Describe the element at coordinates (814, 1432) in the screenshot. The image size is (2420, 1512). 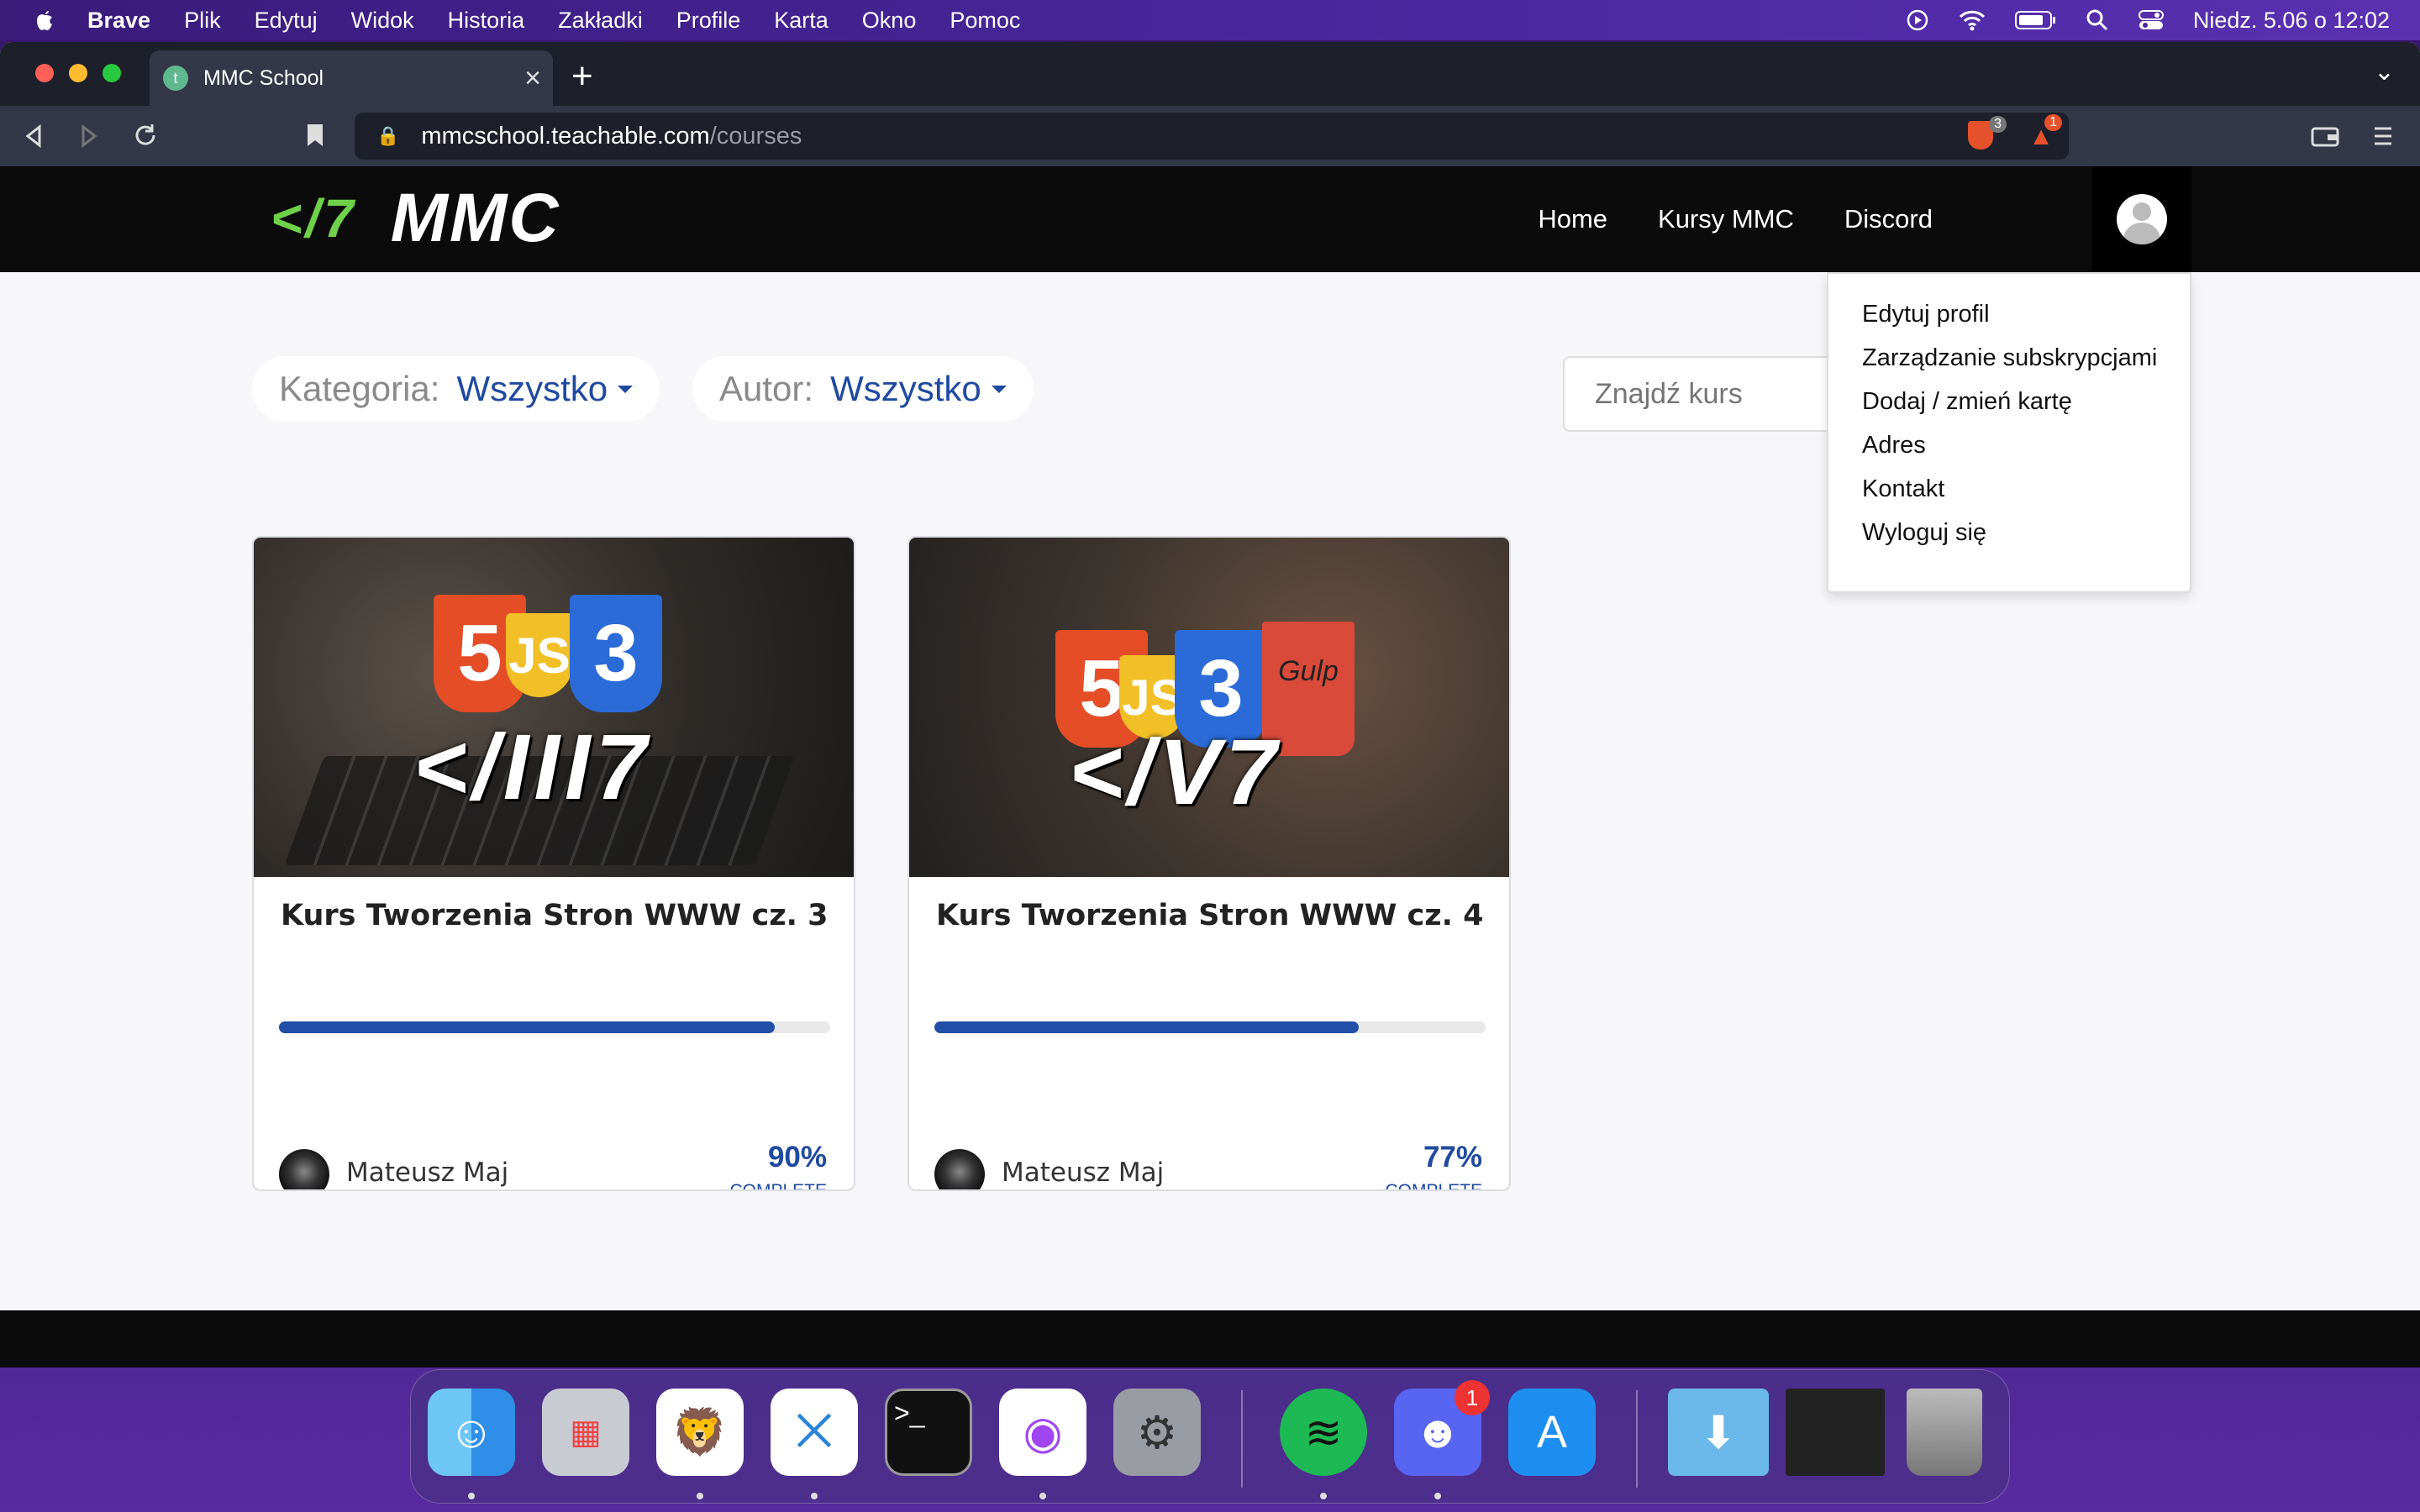
I see `vscode-icon: ⨉` at that location.